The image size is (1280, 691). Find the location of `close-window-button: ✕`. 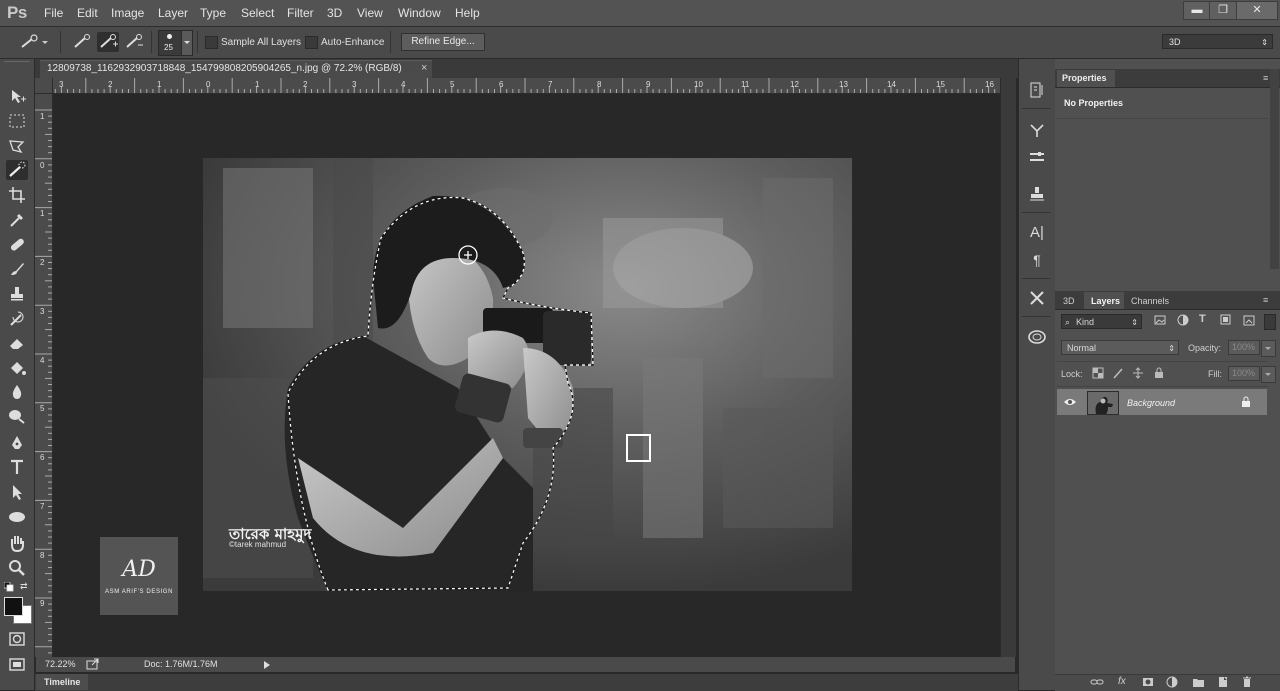

close-window-button: ✕ is located at coordinates (1257, 10).